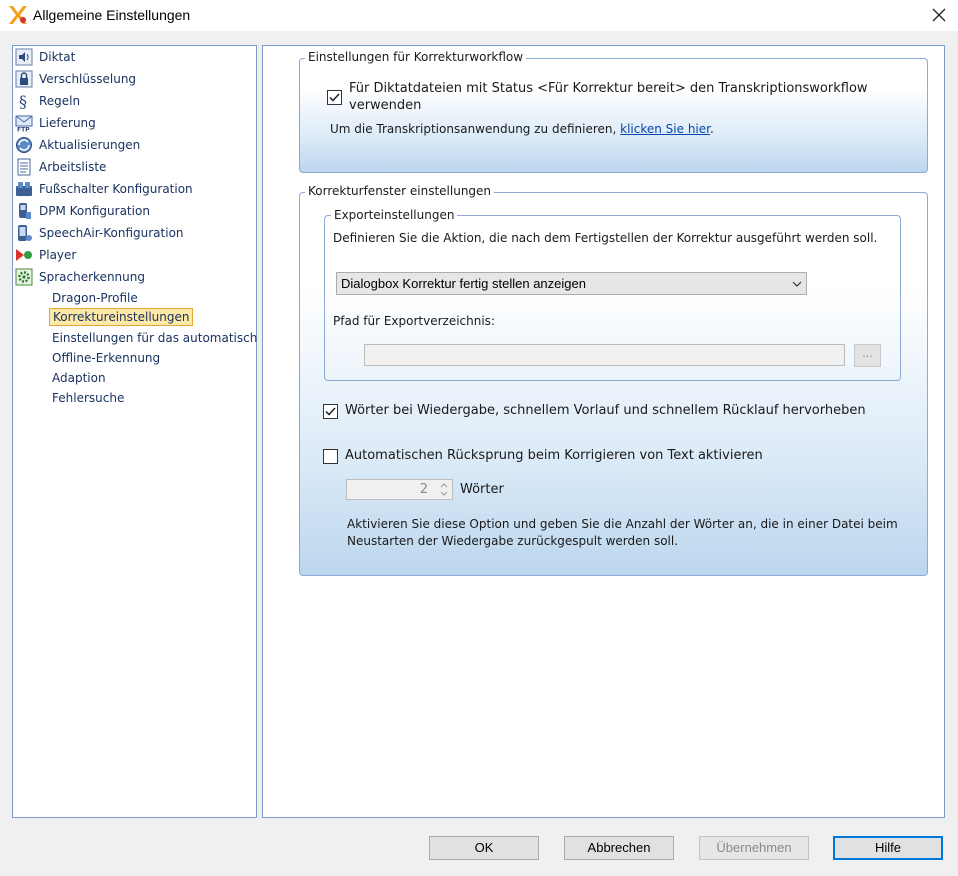 This screenshot has height=876, width=958. Describe the element at coordinates (24, 277) in the screenshot. I see `gear-icon` at that location.